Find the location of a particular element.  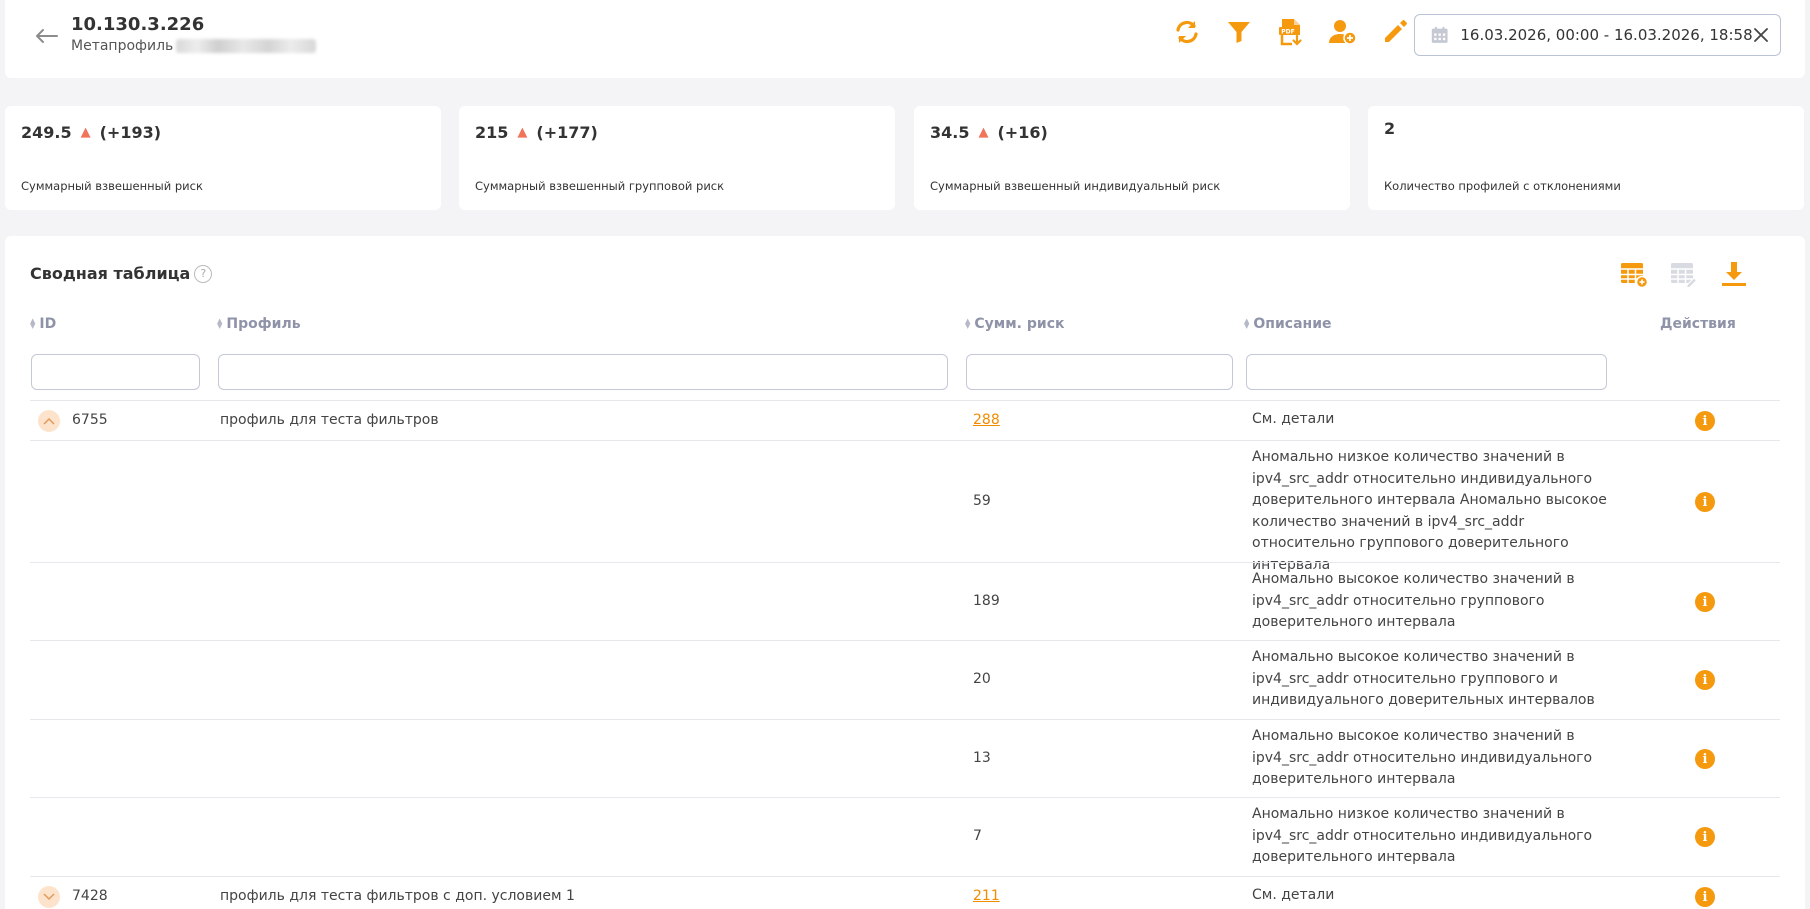

metaprofile-label: Метапрофиль is located at coordinates (122, 46).